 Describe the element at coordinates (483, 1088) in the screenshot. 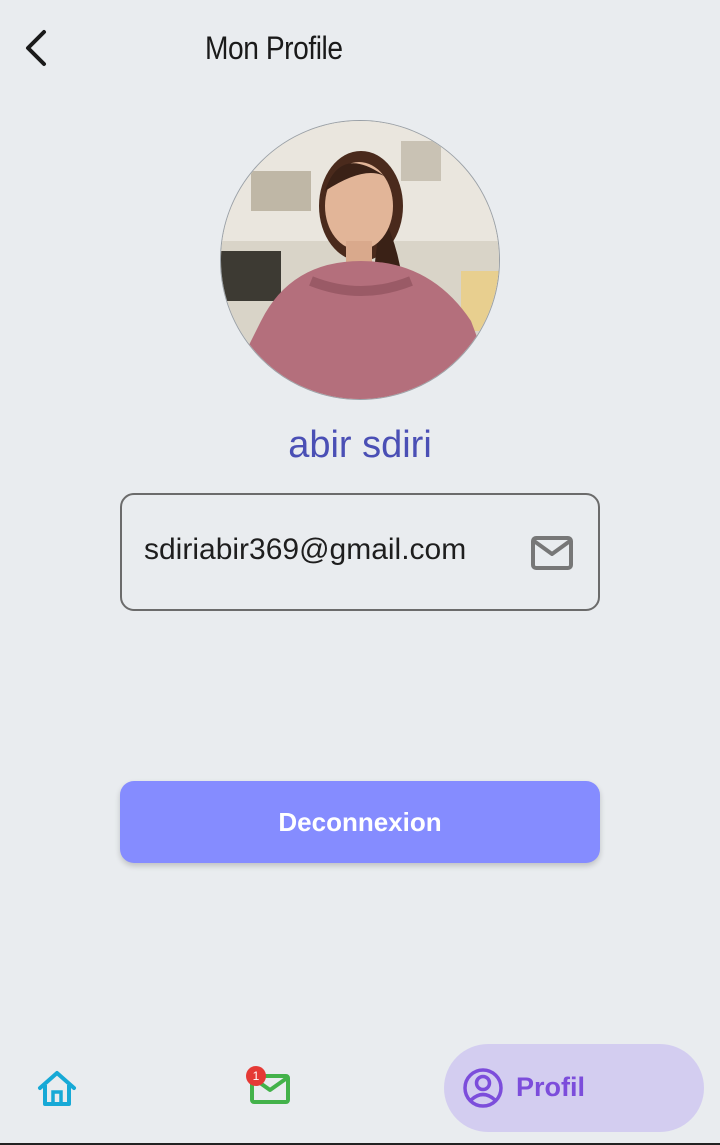

I see `account-circle-icon` at that location.